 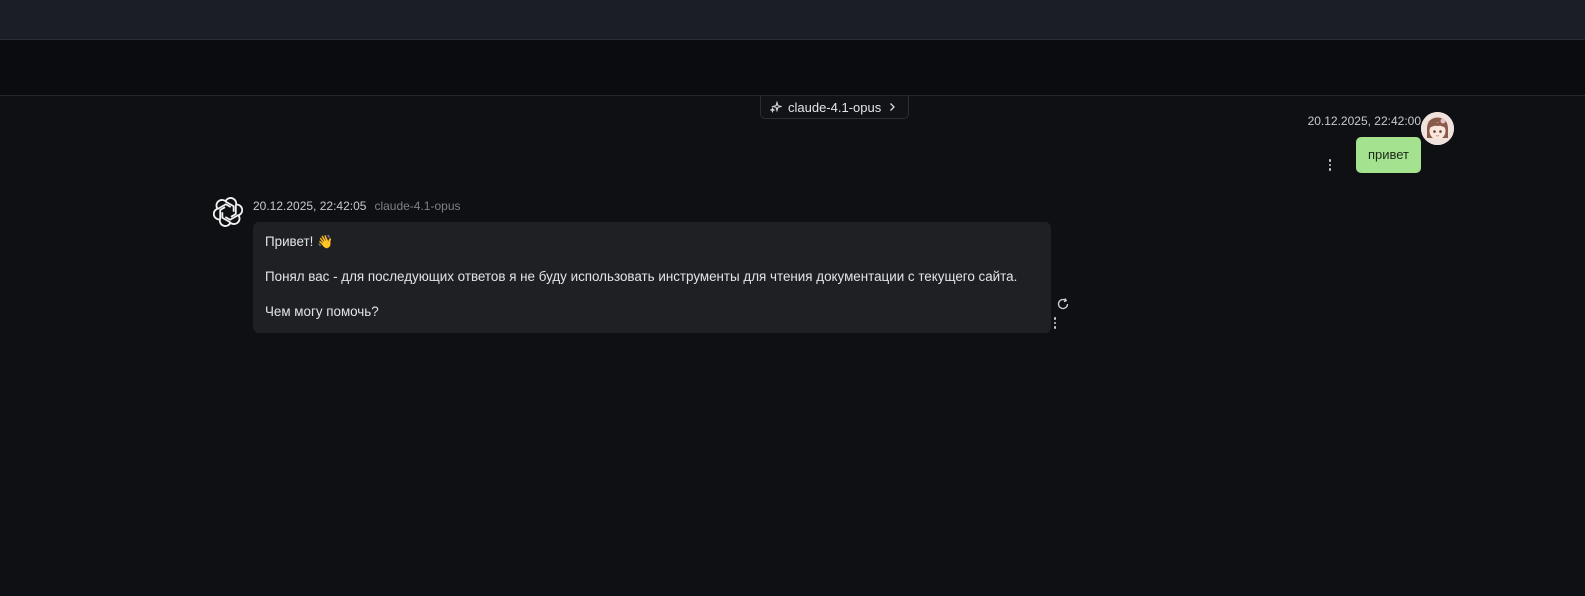 I want to click on model-selector-button: claude-4.1-opus, so click(x=835, y=107).